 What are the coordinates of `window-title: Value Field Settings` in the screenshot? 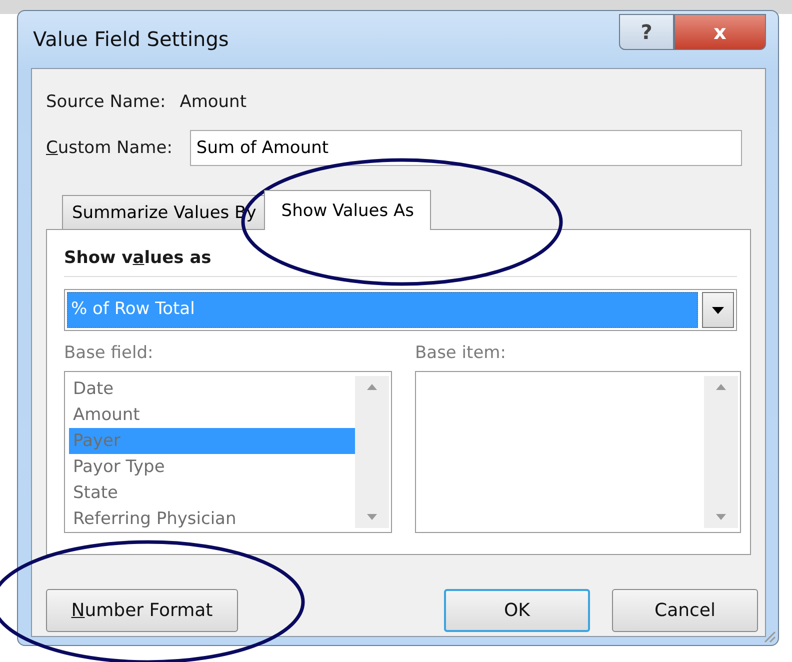 It's located at (131, 39).